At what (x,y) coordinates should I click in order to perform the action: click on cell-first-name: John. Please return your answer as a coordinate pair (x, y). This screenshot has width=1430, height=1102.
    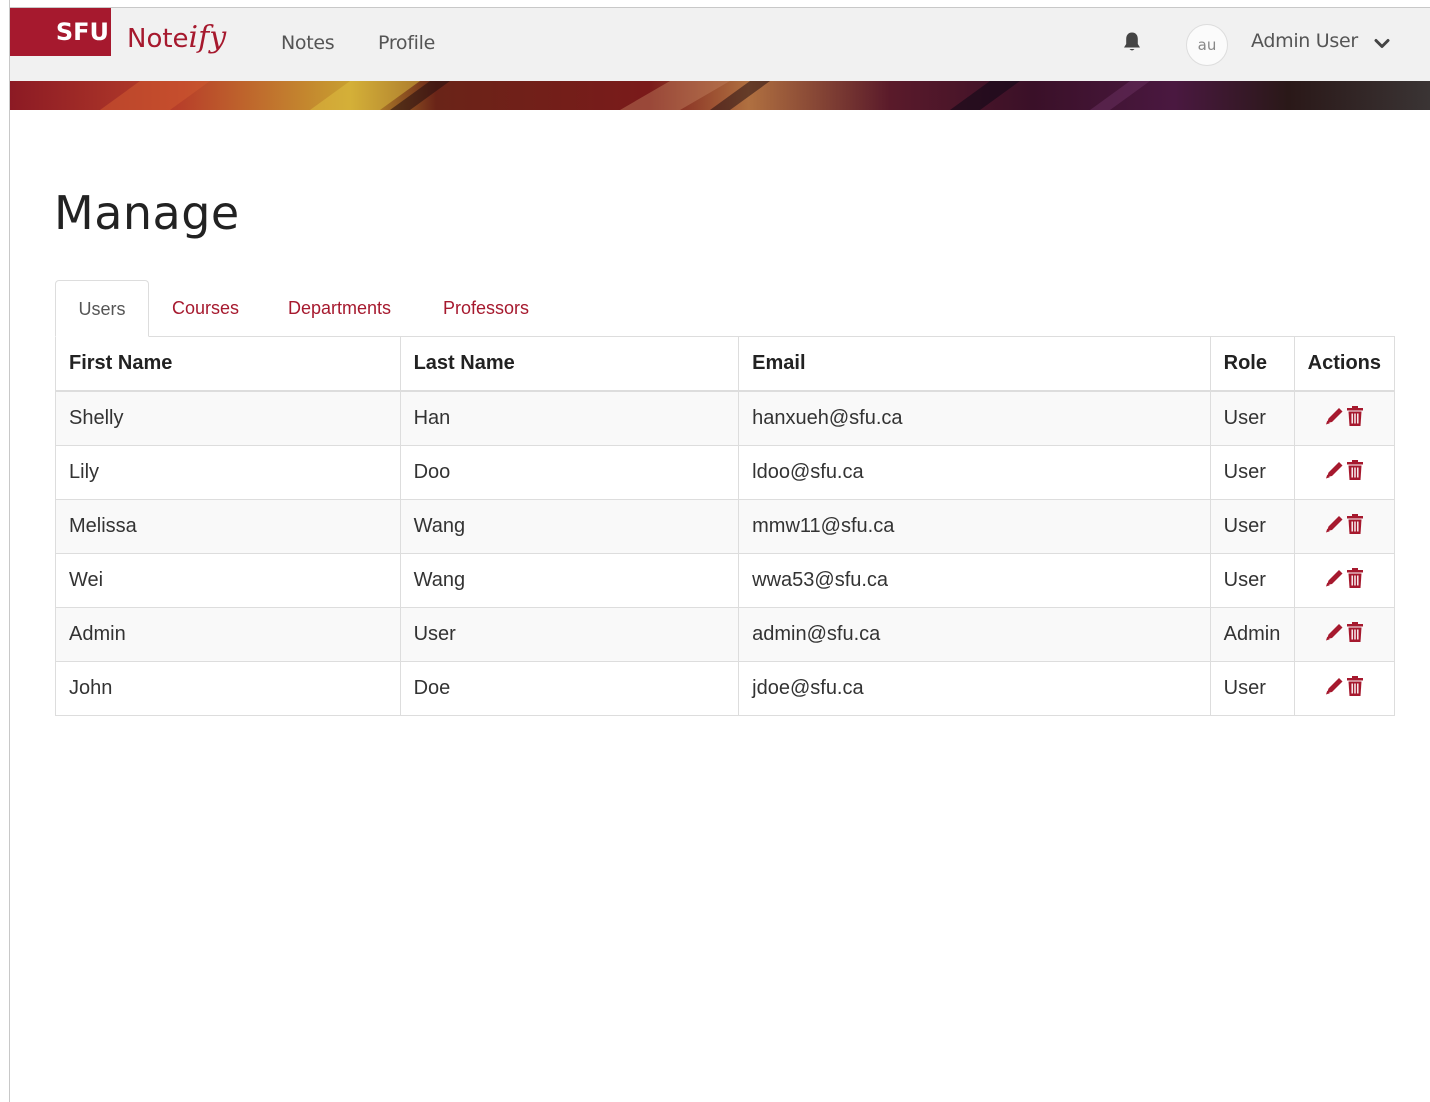
    Looking at the image, I should click on (228, 688).